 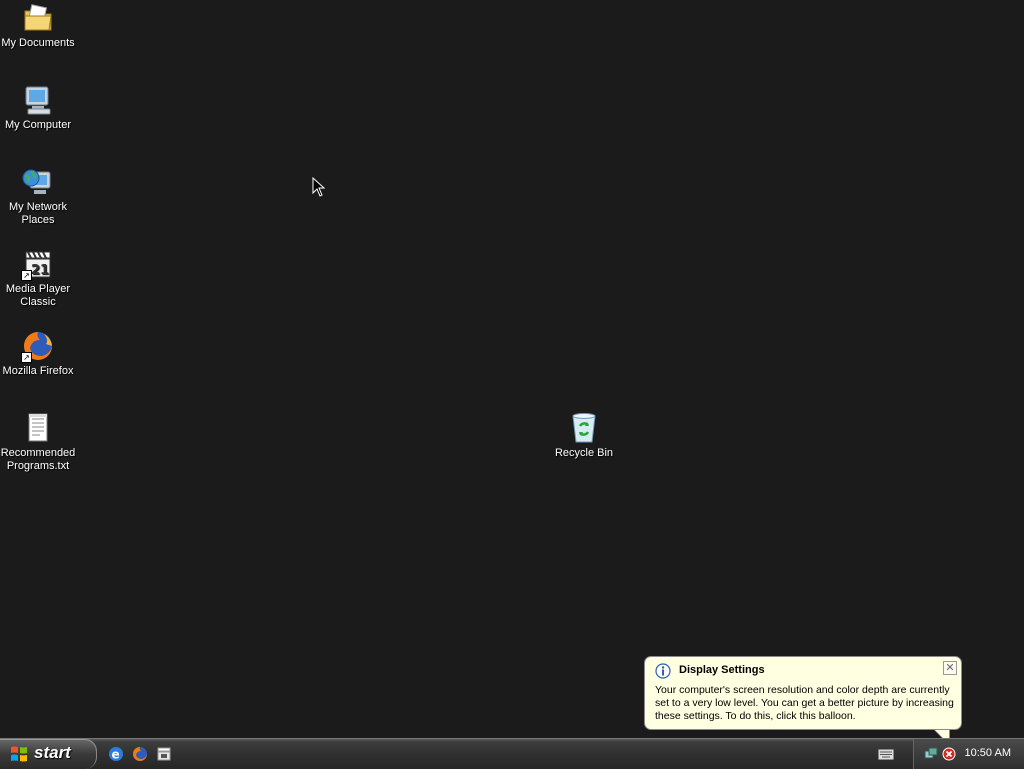 I want to click on desktop-icon-media-player-classic: 21 ↗ Media Player Classic, so click(x=38, y=278).